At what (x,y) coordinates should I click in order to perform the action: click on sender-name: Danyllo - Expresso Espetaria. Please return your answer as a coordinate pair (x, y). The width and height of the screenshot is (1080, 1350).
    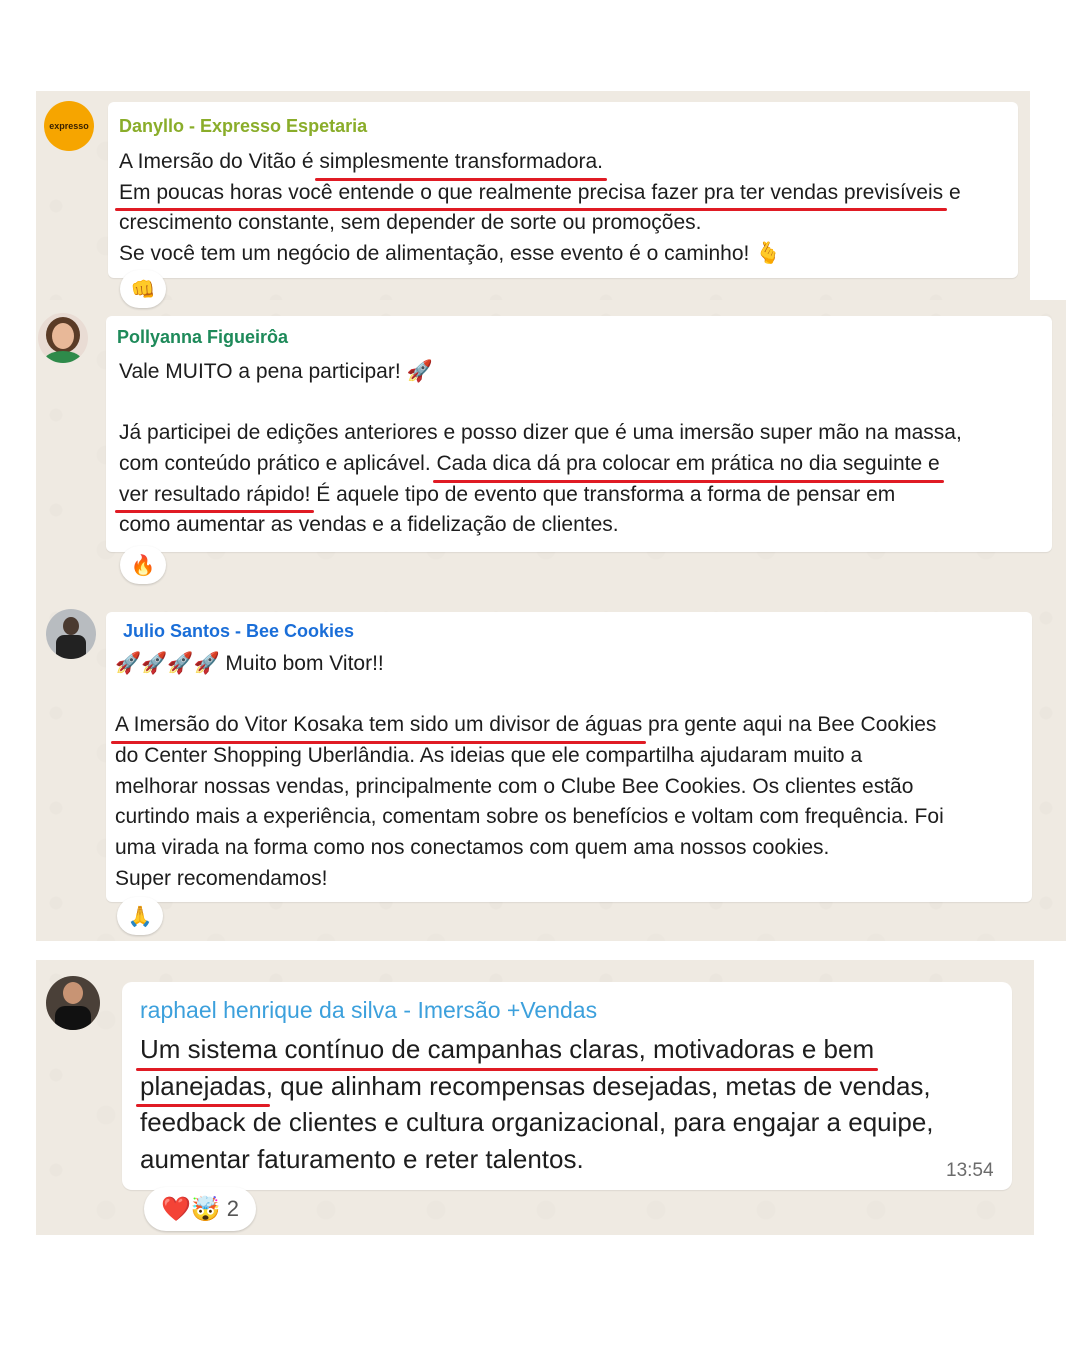
    Looking at the image, I should click on (243, 126).